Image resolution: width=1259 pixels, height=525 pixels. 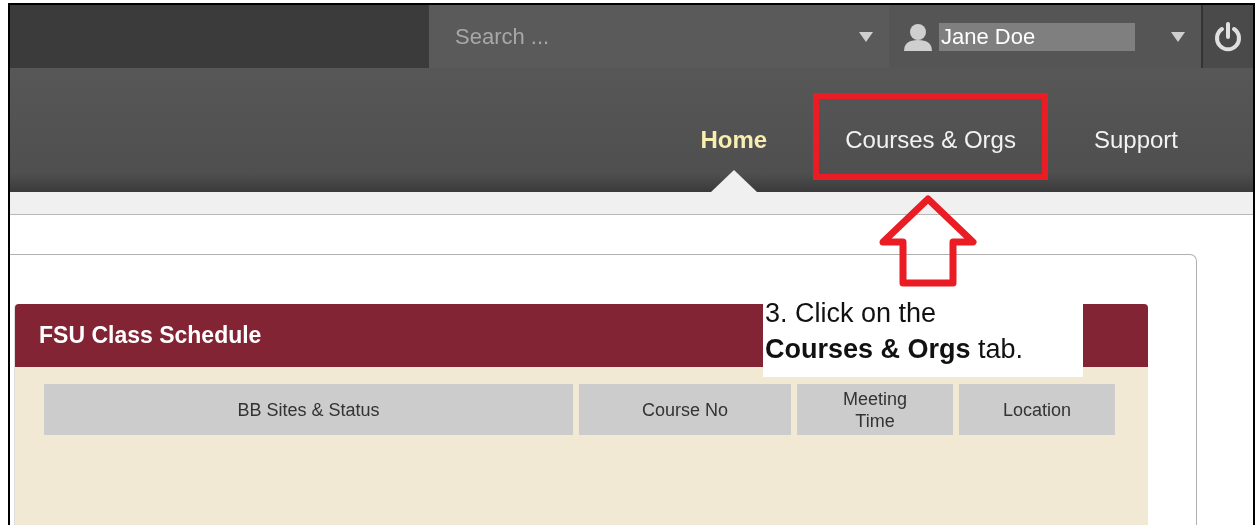 I want to click on power-button, so click(x=1227, y=36).